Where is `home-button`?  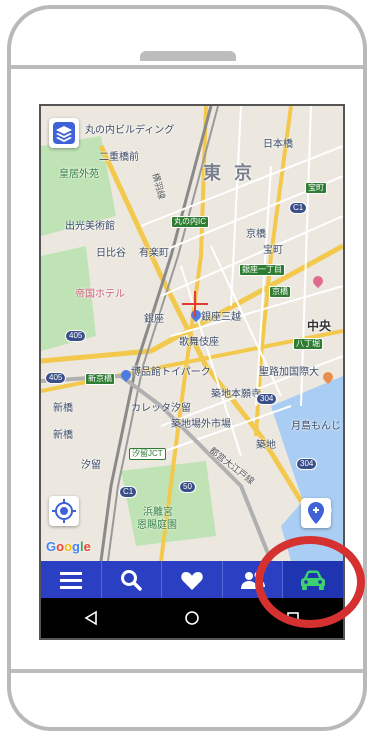 home-button is located at coordinates (192, 618).